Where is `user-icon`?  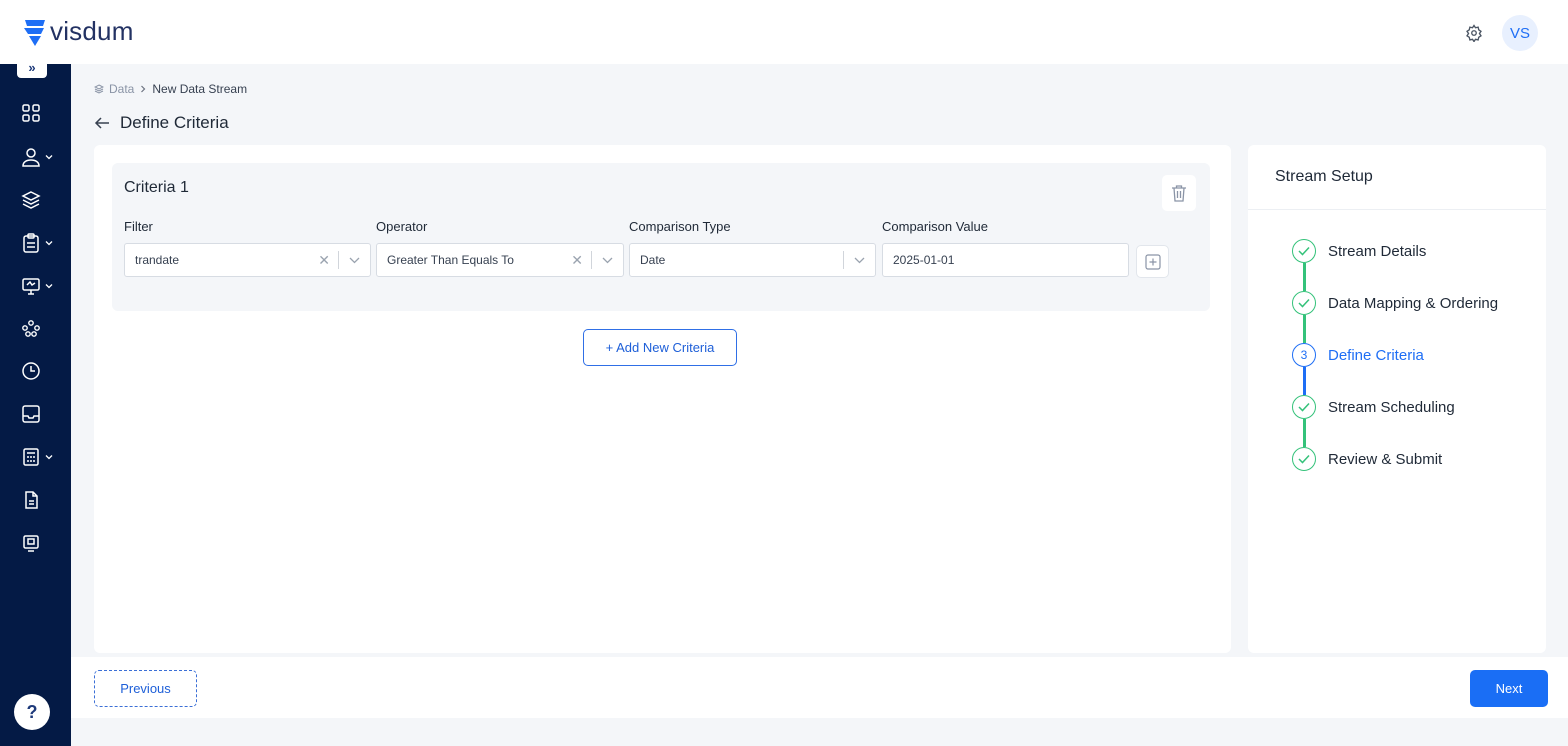
user-icon is located at coordinates (31, 157).